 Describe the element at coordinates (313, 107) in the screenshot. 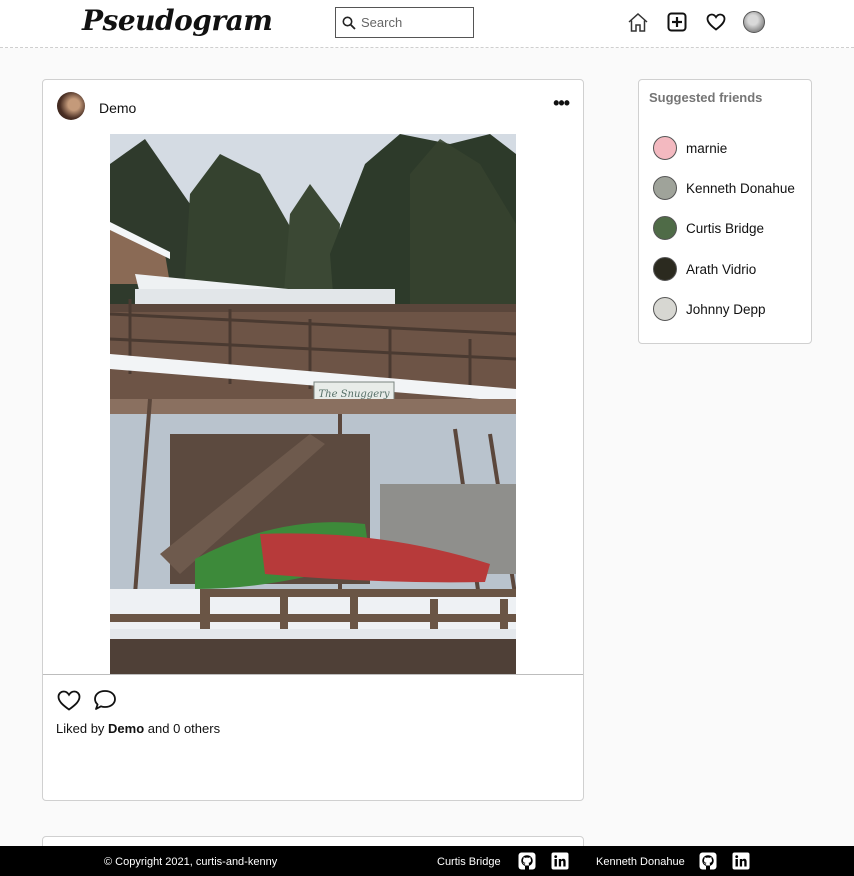

I see `post-header: Demo •••` at that location.